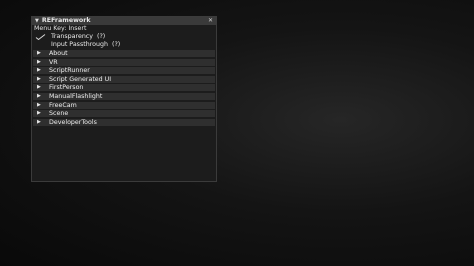 The image size is (474, 266). What do you see at coordinates (86, 44) in the screenshot?
I see `input-passthrough-label: Input Passthrough (?)` at bounding box center [86, 44].